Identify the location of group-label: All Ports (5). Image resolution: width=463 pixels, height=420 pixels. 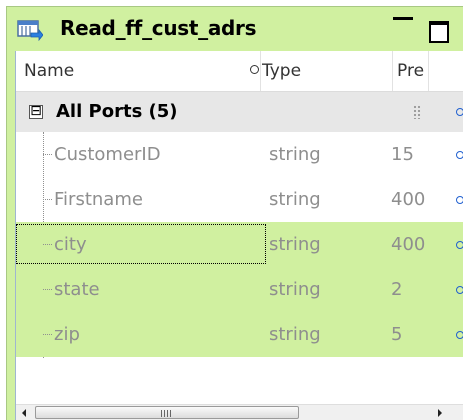
(117, 111).